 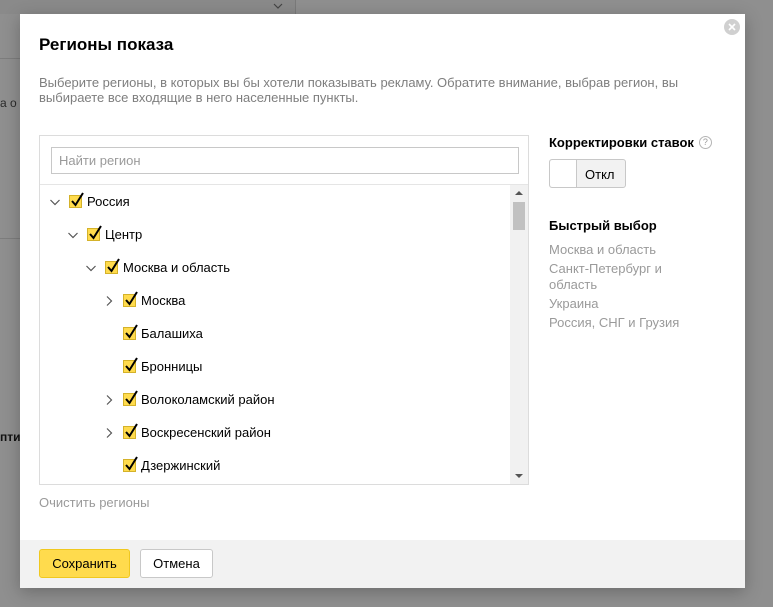 What do you see at coordinates (94, 502) in the screenshot?
I see `clear-regions-link: Очистить регионы` at bounding box center [94, 502].